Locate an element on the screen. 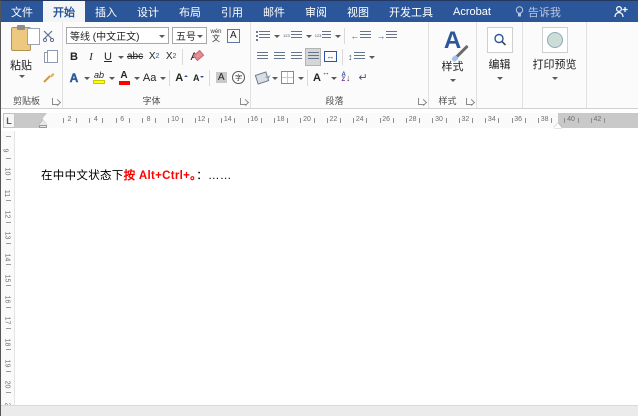  left-indent-marker is located at coordinates (43, 126).